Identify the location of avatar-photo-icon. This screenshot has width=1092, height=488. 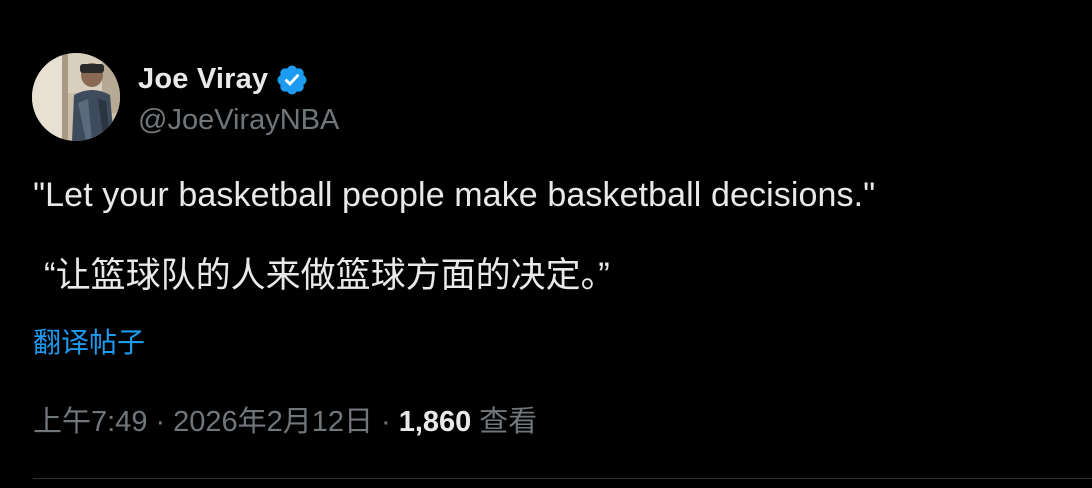
(76, 97).